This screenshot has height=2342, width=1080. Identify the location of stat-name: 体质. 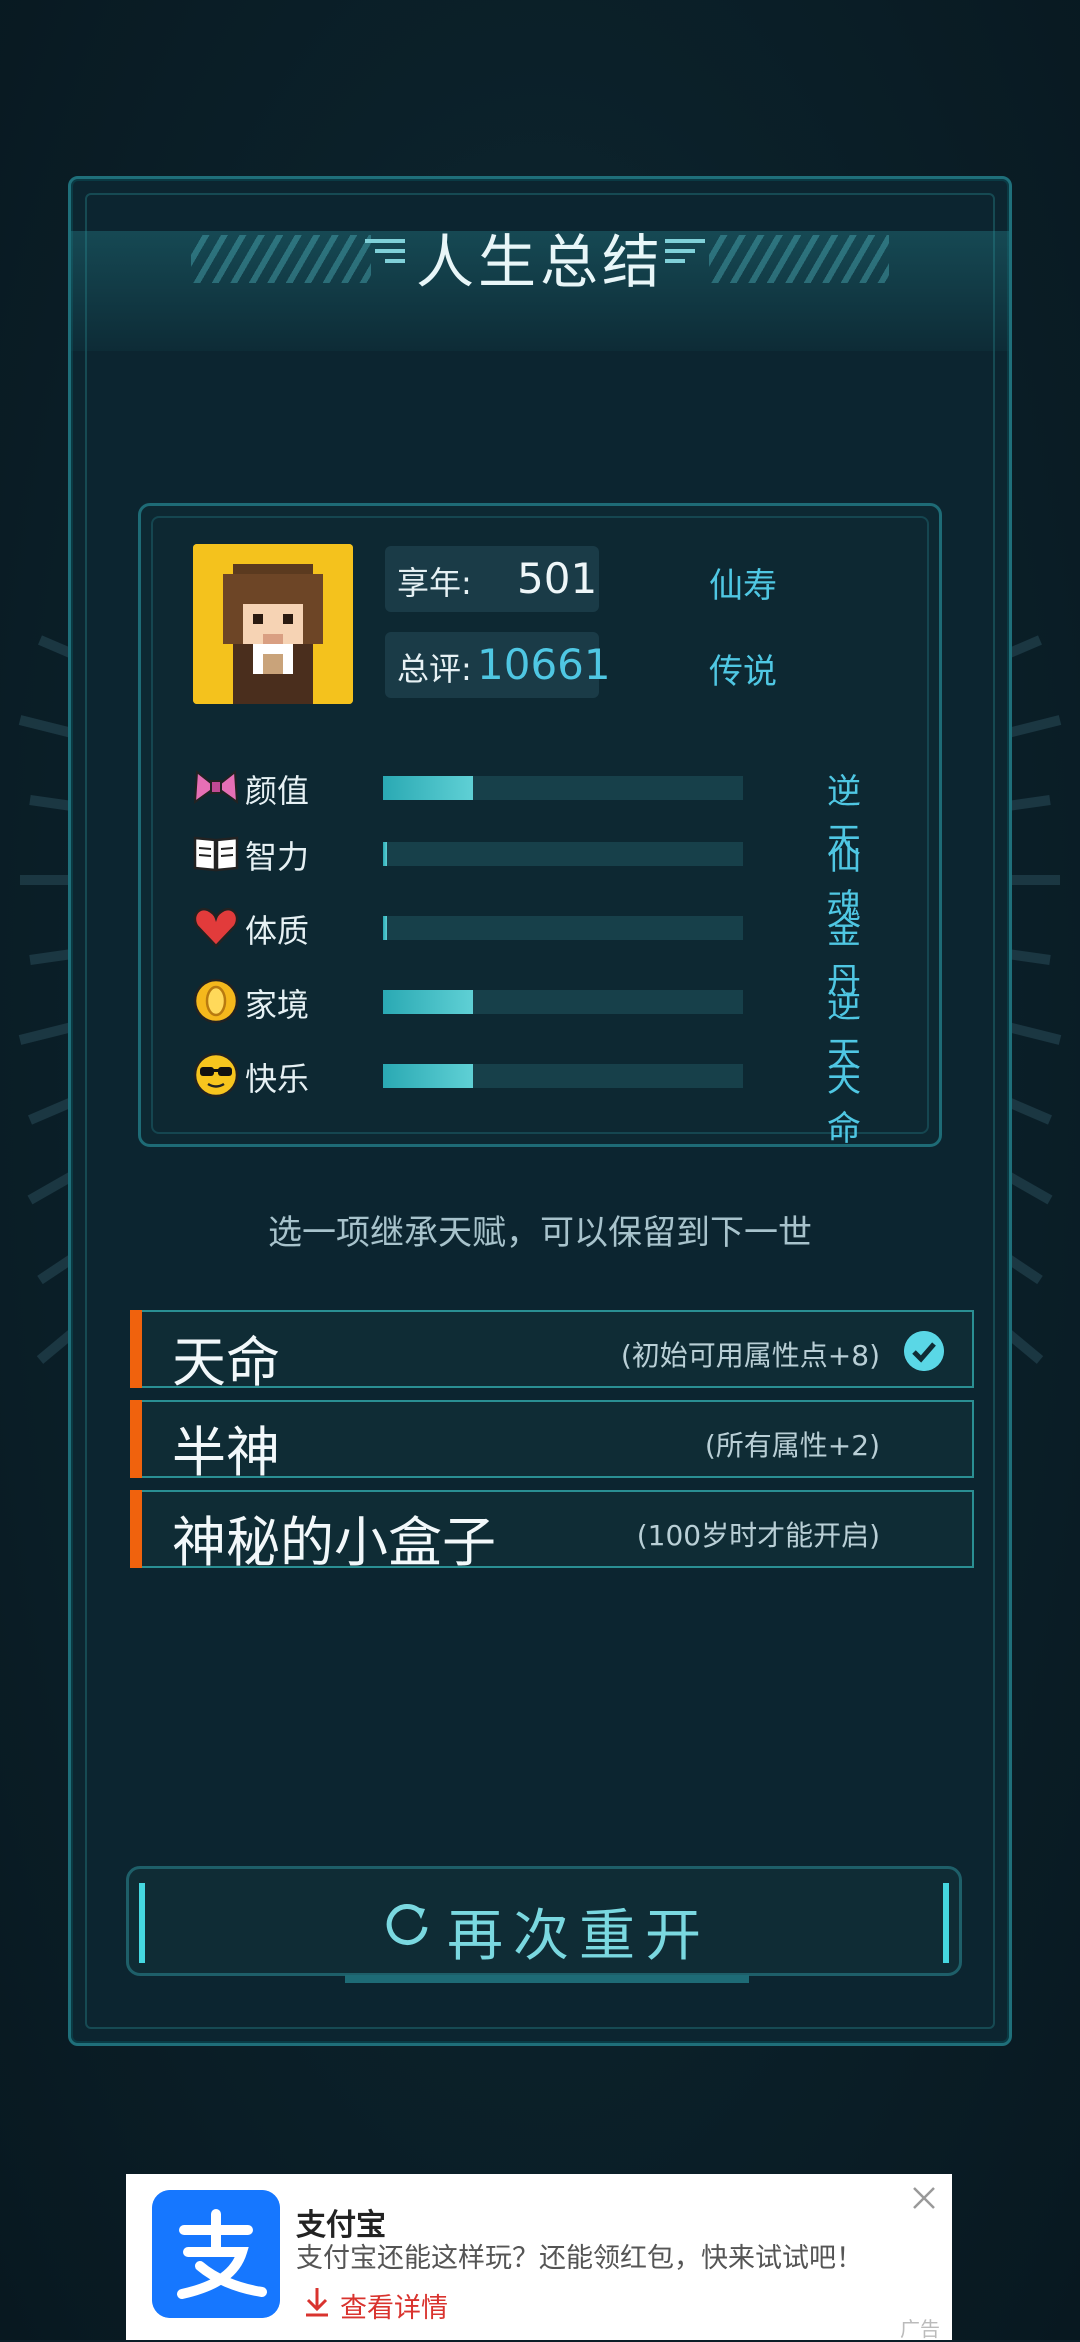
(277, 931).